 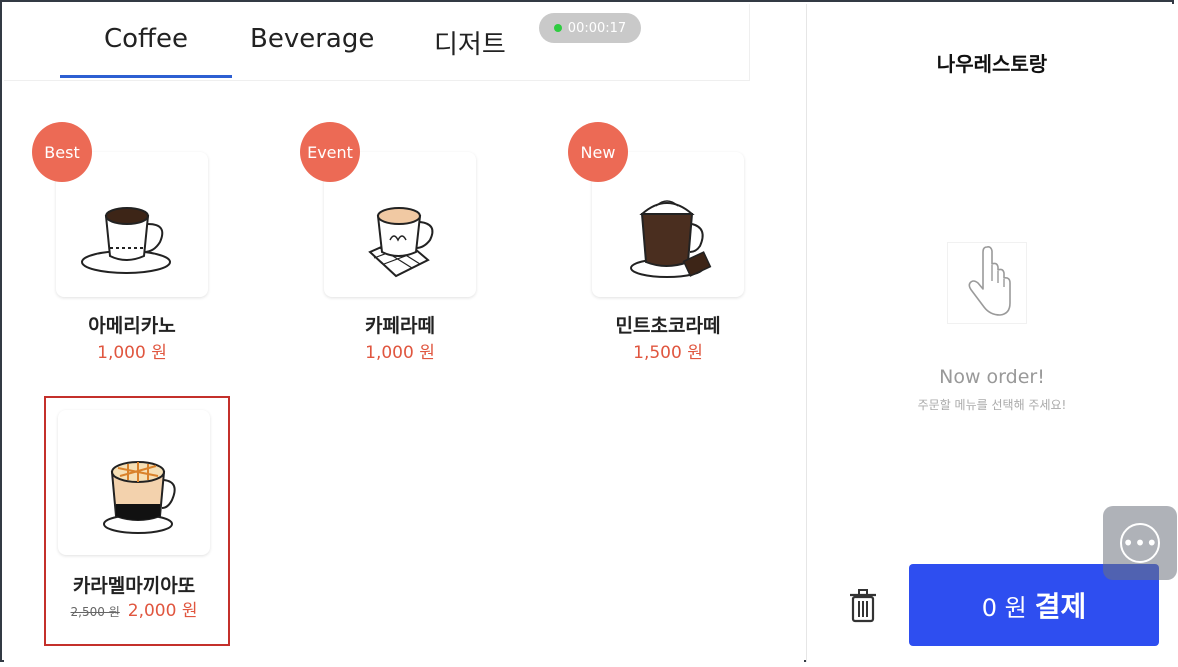 What do you see at coordinates (557, 28) in the screenshot?
I see `recording-dot-icon` at bounding box center [557, 28].